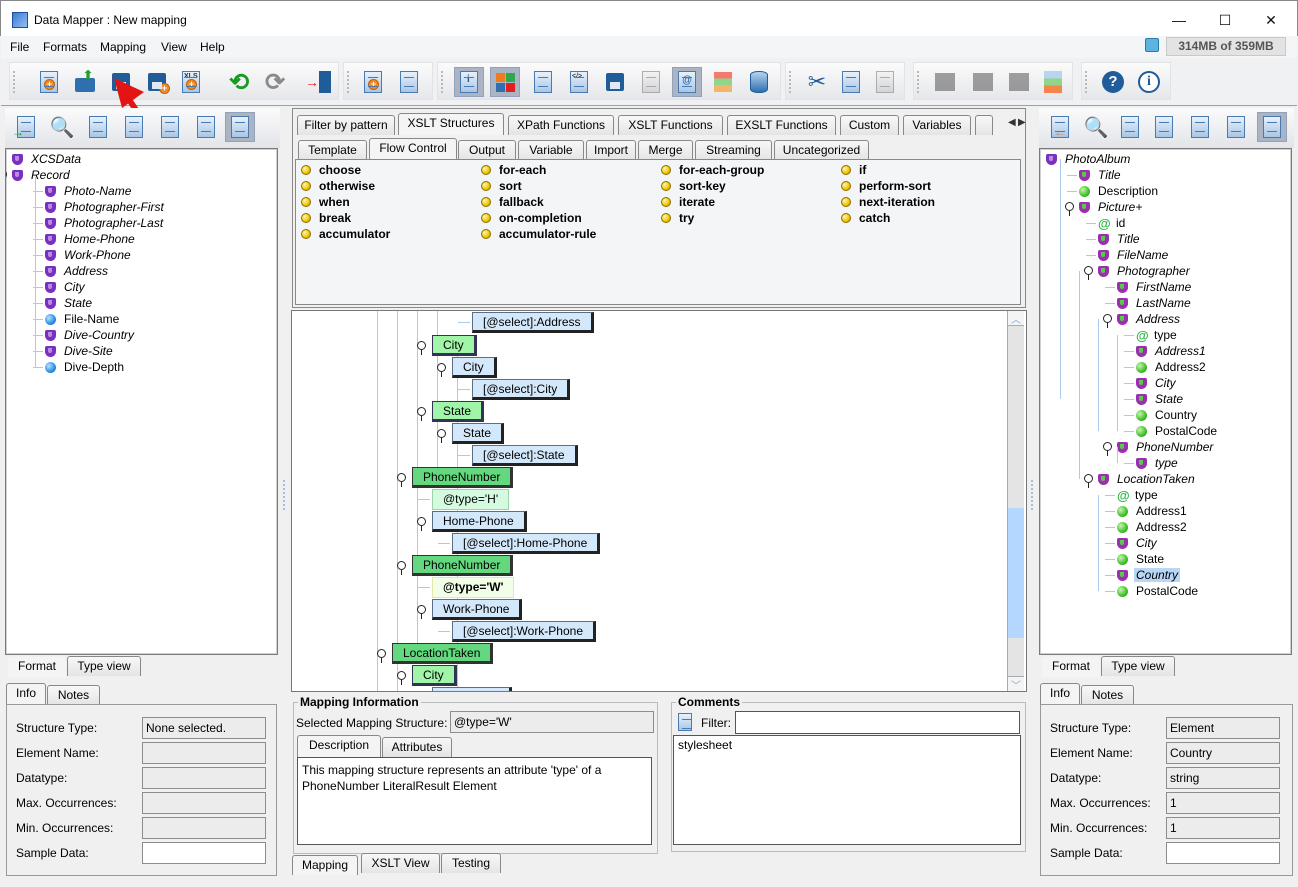 The image size is (1298, 887). I want to click on tab-scroll-right-icon: ▶, so click(1022, 122).